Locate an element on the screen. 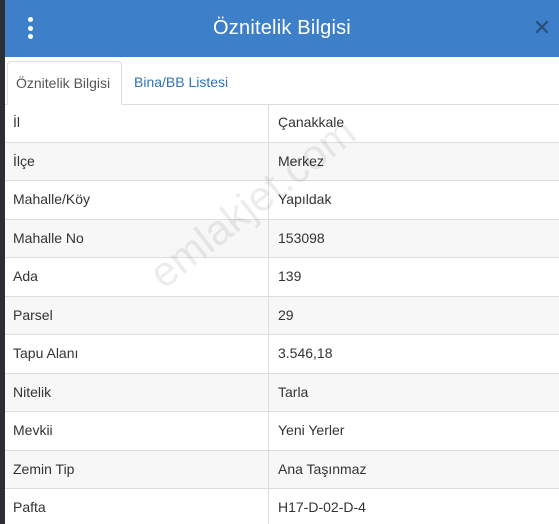  vertical-dots-icon is located at coordinates (30, 28).